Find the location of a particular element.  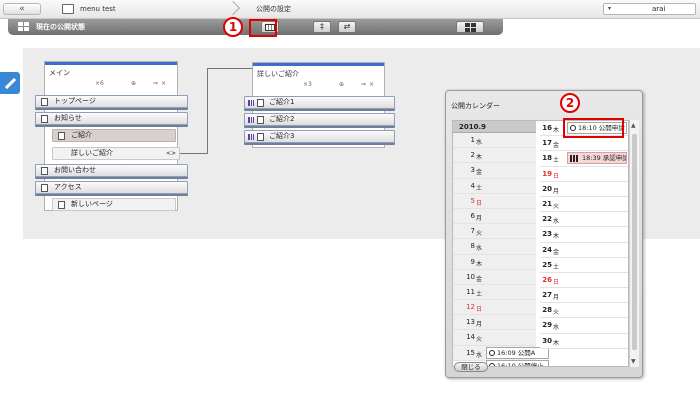

tree-node: 新しいページ is located at coordinates (114, 204).